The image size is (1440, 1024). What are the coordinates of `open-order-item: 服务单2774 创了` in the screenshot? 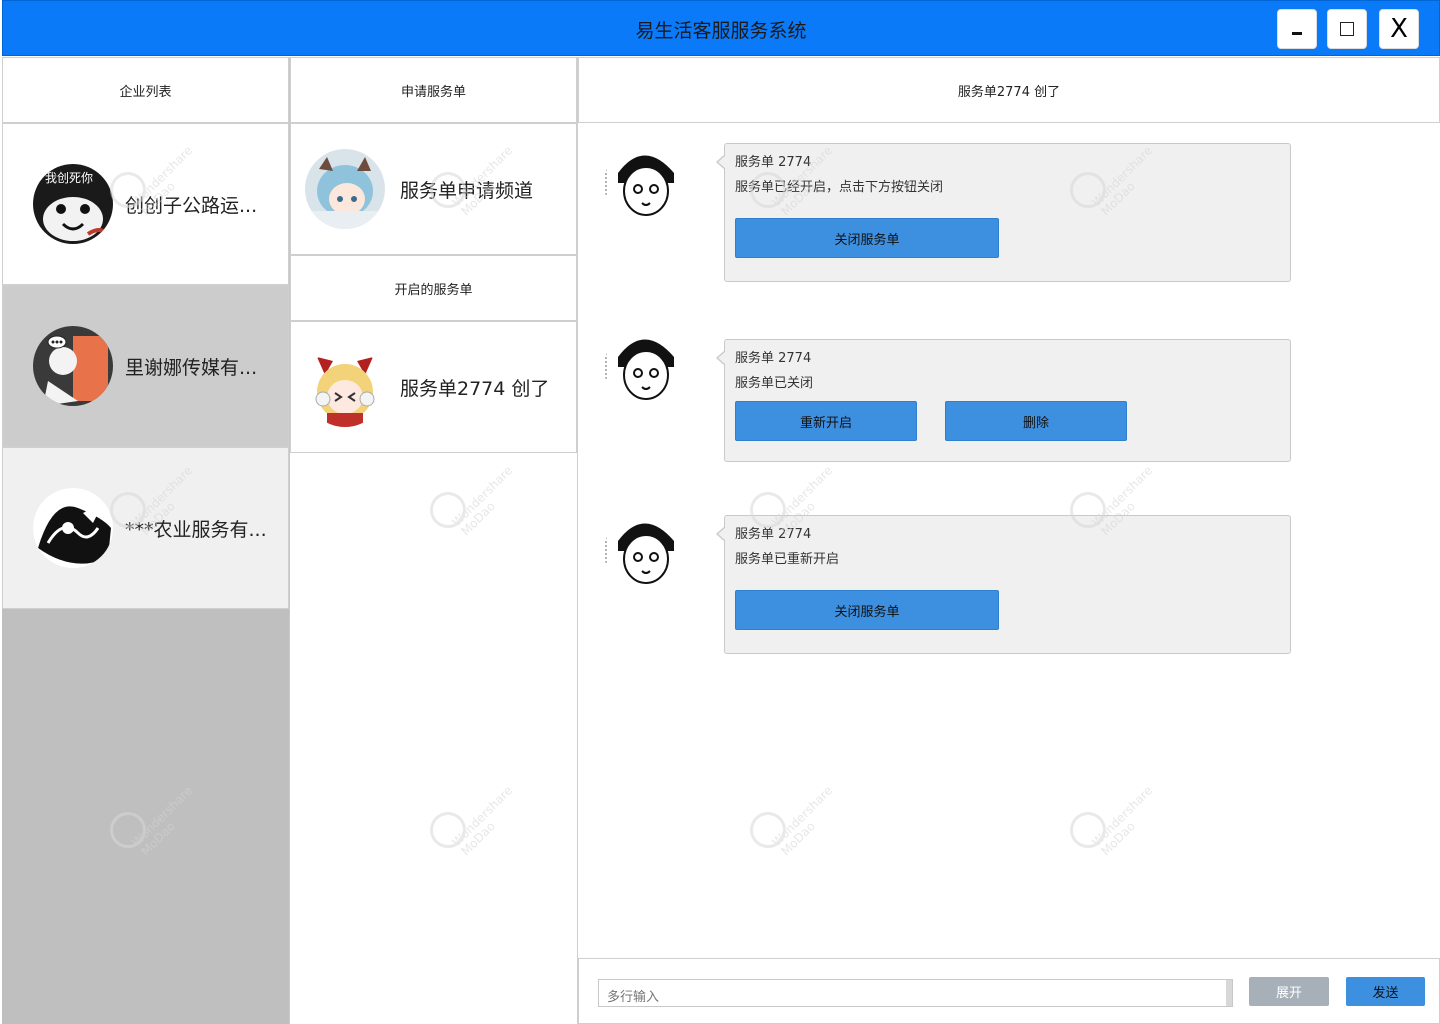 It's located at (433, 387).